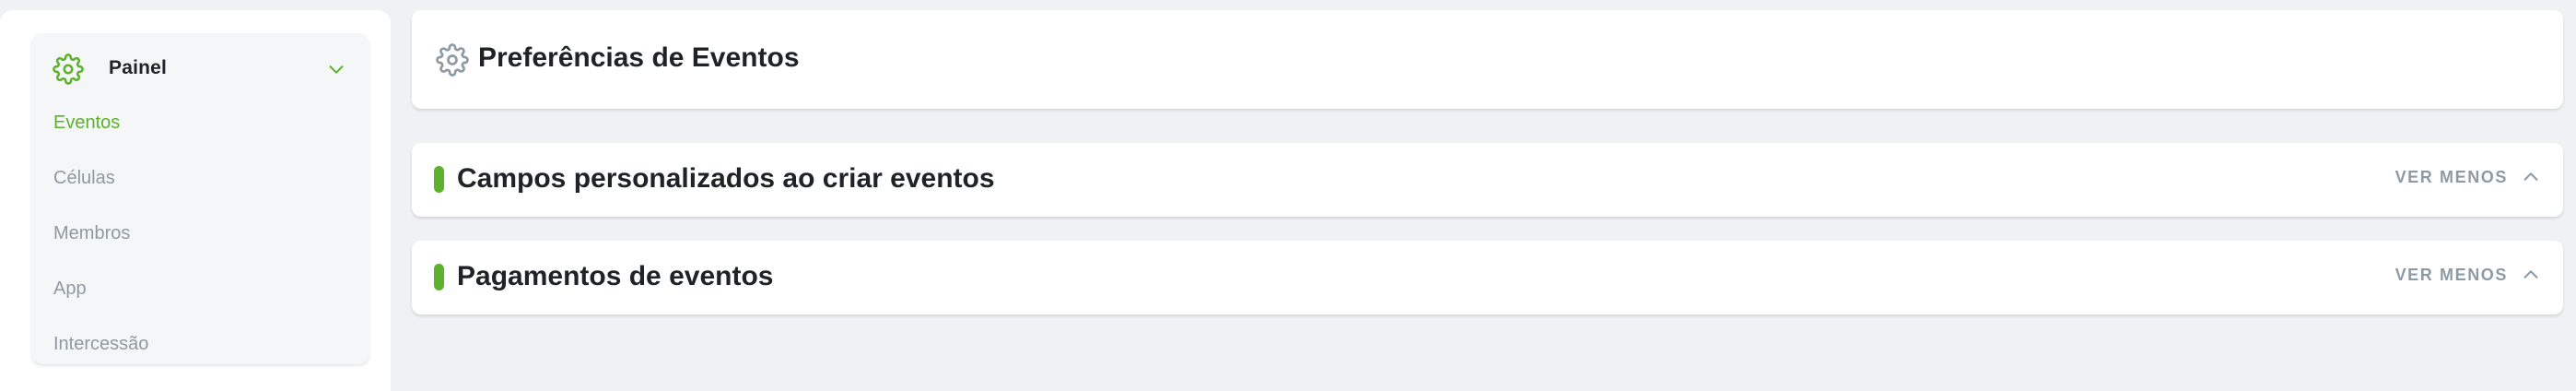  I want to click on sidebar-group-painel: Painel, so click(200, 70).